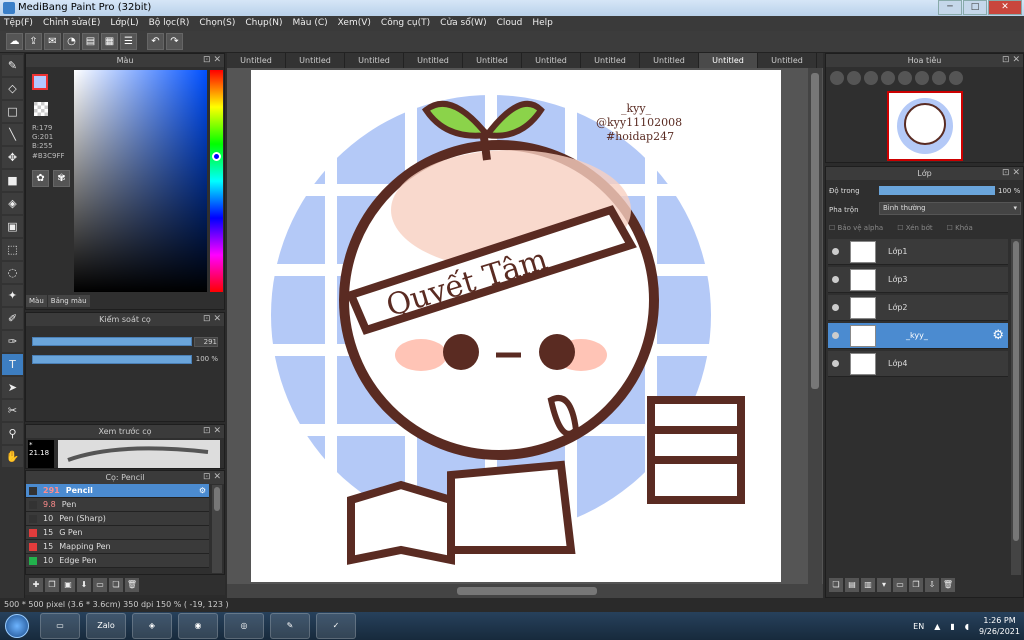 This screenshot has height=640, width=1024. Describe the element at coordinates (68, 301) in the screenshot. I see `tab-palette: Bảng màu` at that location.